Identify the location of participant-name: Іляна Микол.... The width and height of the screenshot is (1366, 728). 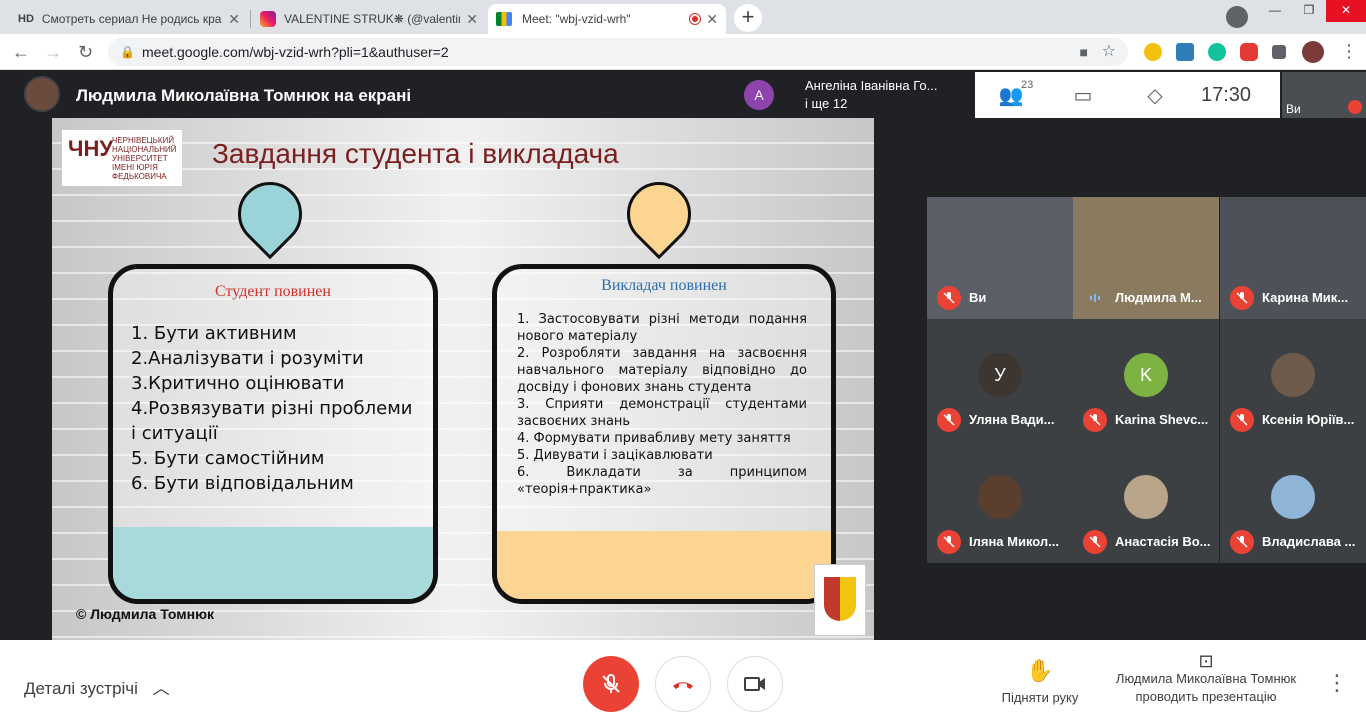
(1014, 541).